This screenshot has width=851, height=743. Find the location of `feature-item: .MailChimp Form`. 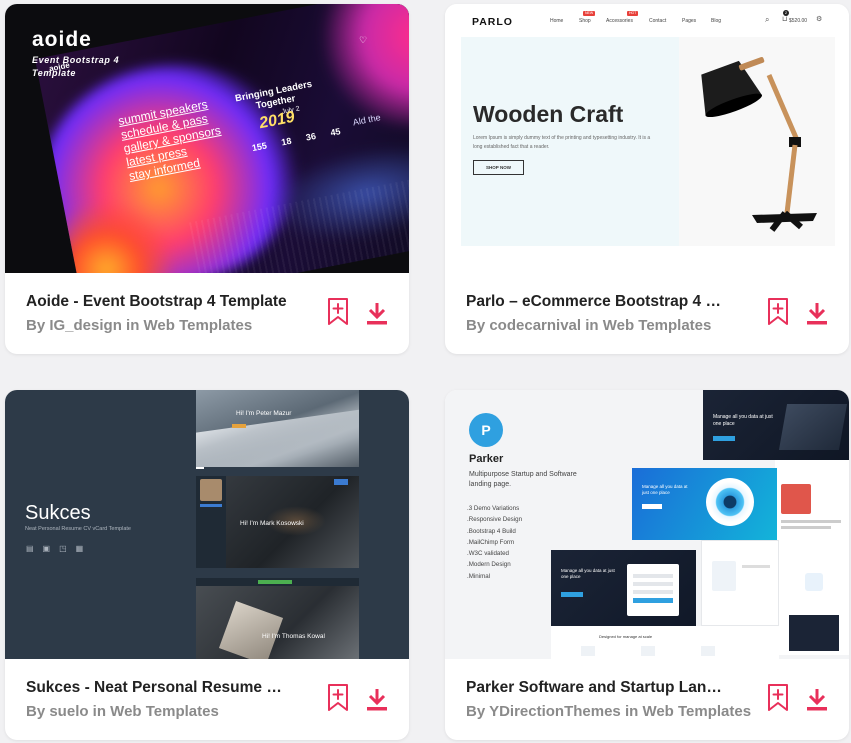

feature-item: .MailChimp Form is located at coordinates (491, 542).